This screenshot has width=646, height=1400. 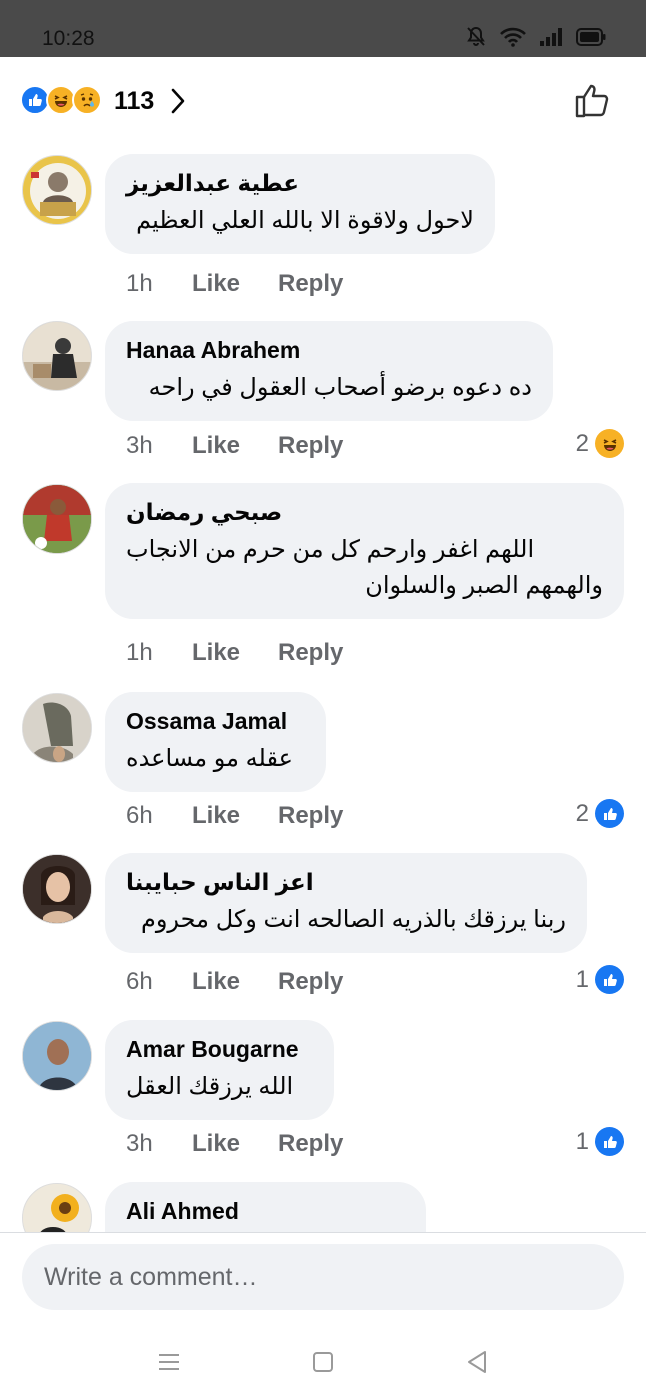 What do you see at coordinates (591, 39) in the screenshot?
I see `battery-icon` at bounding box center [591, 39].